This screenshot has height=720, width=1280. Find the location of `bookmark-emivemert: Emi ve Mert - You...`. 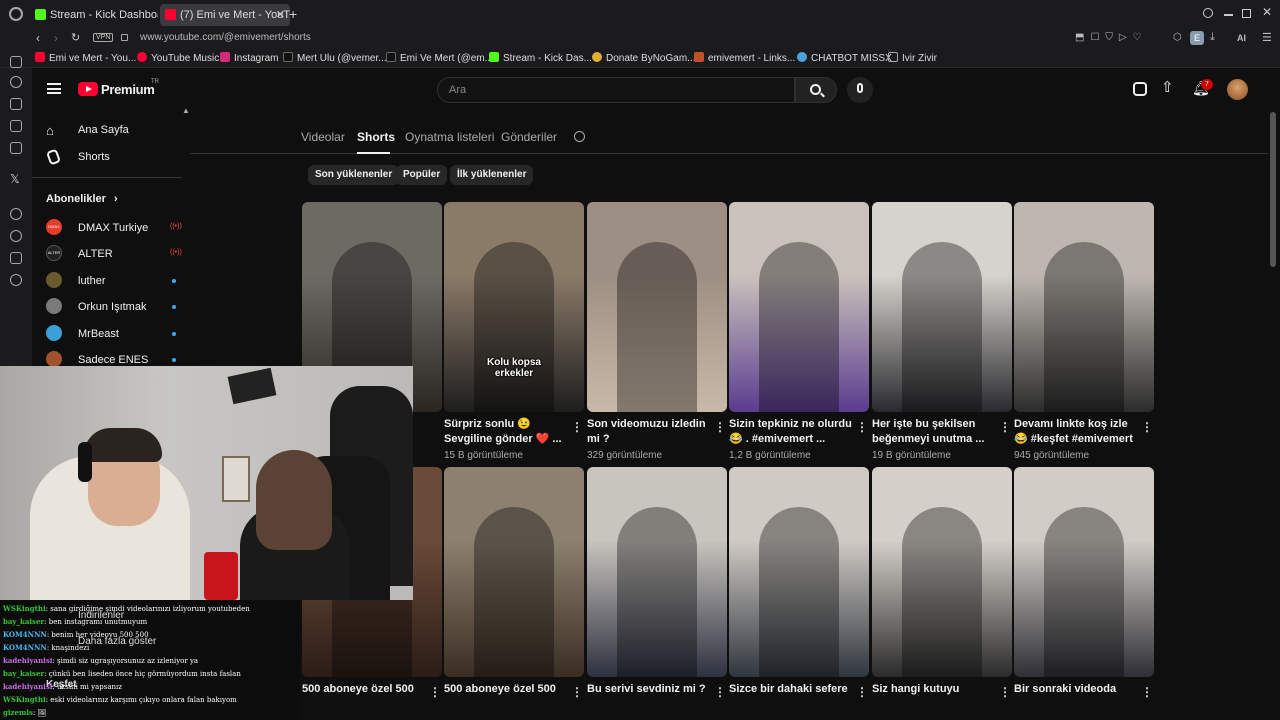

bookmark-emivemert: Emi ve Mert - You... is located at coordinates (85, 58).